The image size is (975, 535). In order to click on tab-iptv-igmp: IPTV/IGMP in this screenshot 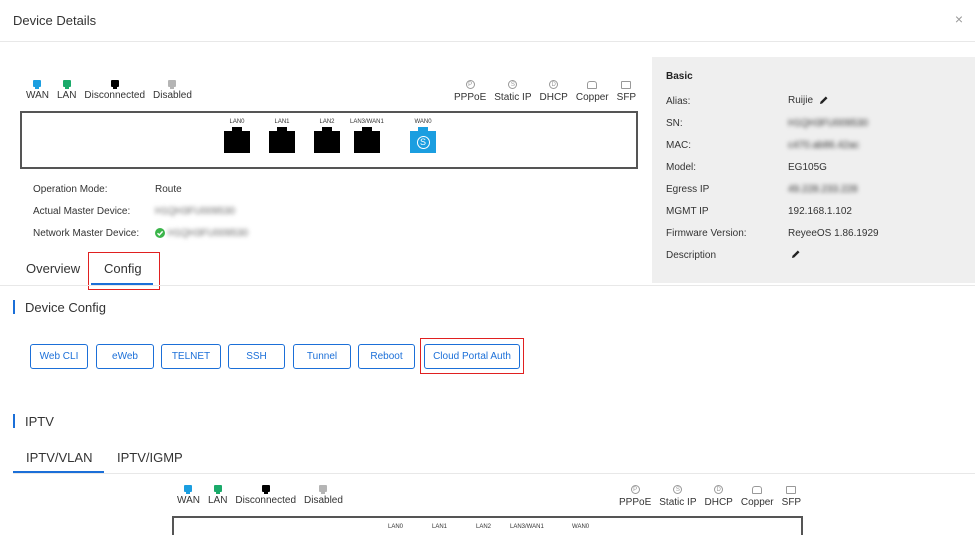, I will do `click(150, 457)`.